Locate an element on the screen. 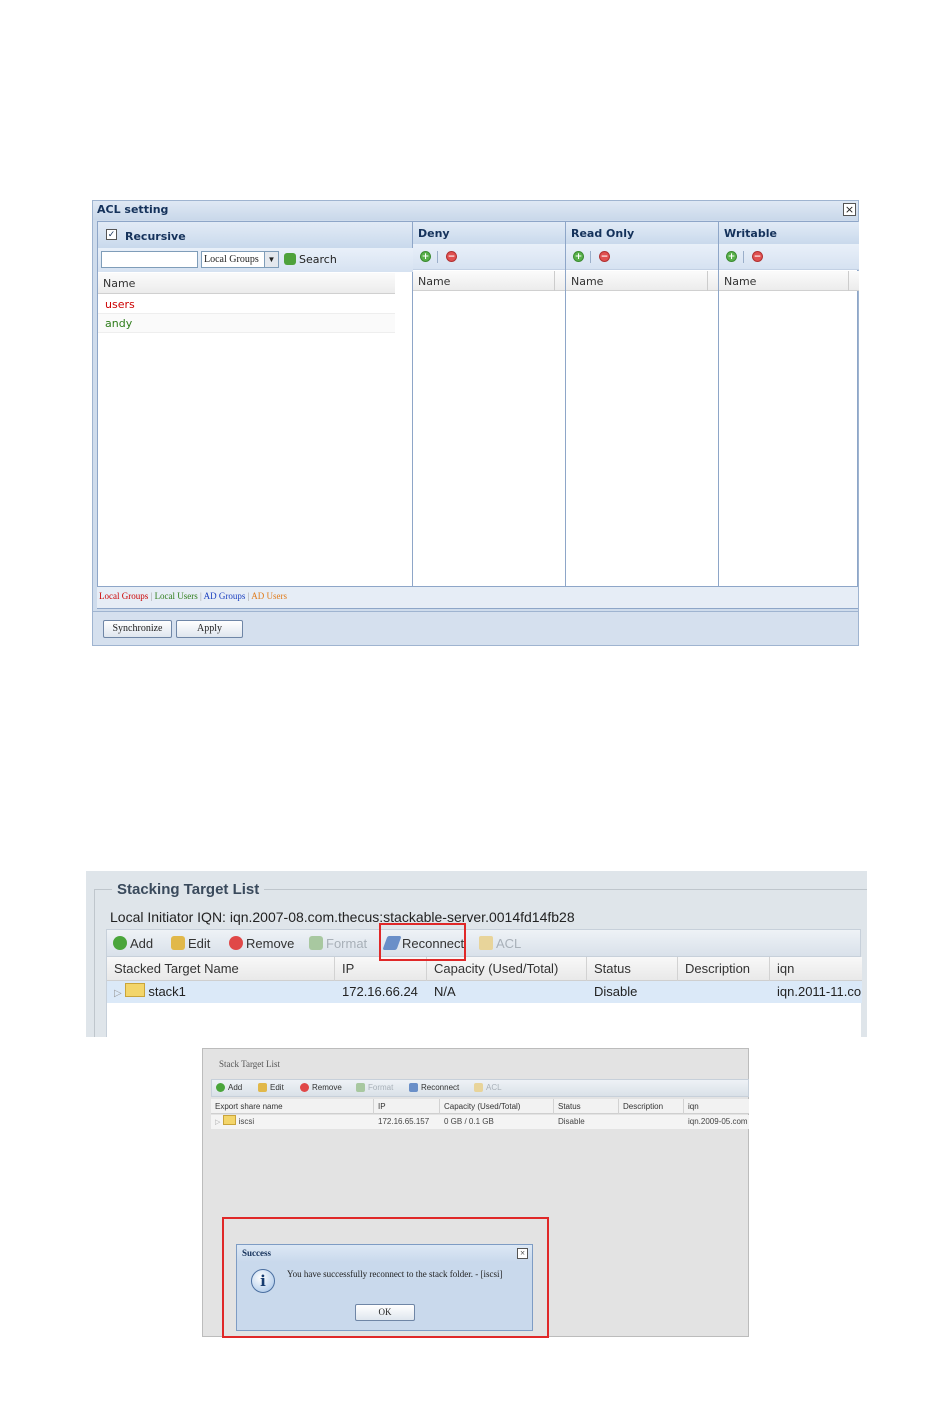 The image size is (950, 1419). left-column-name: Name is located at coordinates (119, 283).